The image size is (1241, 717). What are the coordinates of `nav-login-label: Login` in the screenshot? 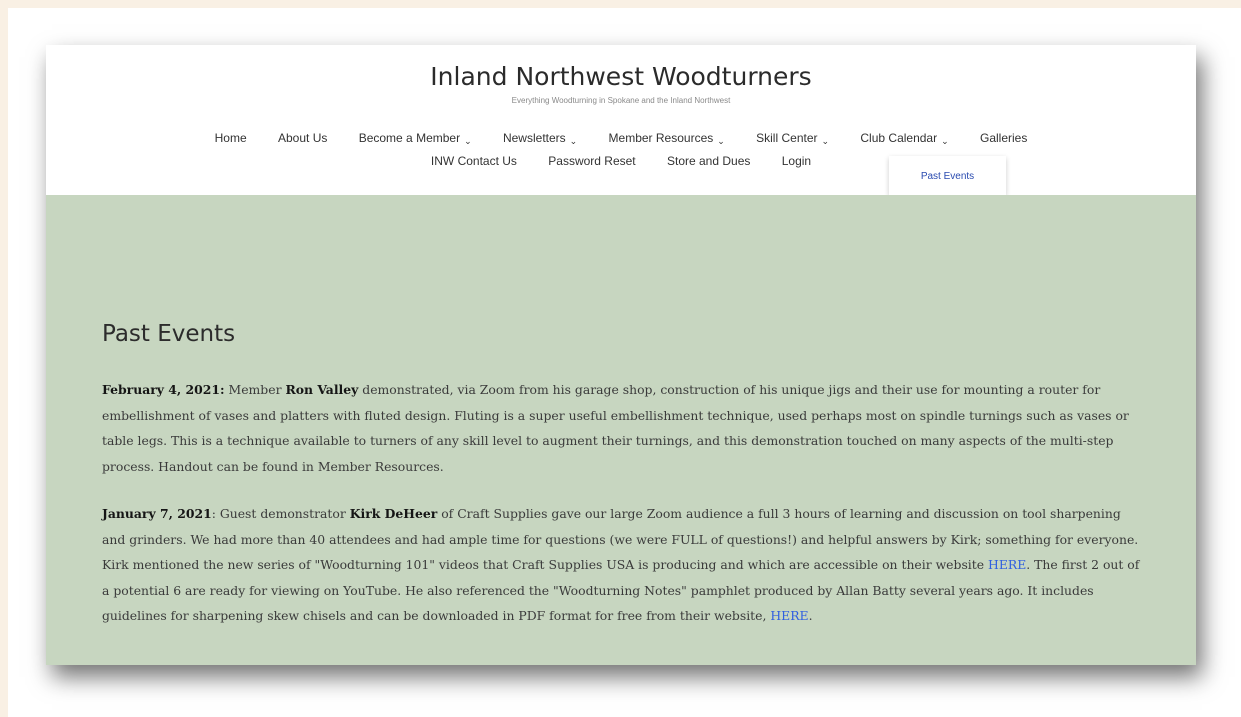 It's located at (796, 161).